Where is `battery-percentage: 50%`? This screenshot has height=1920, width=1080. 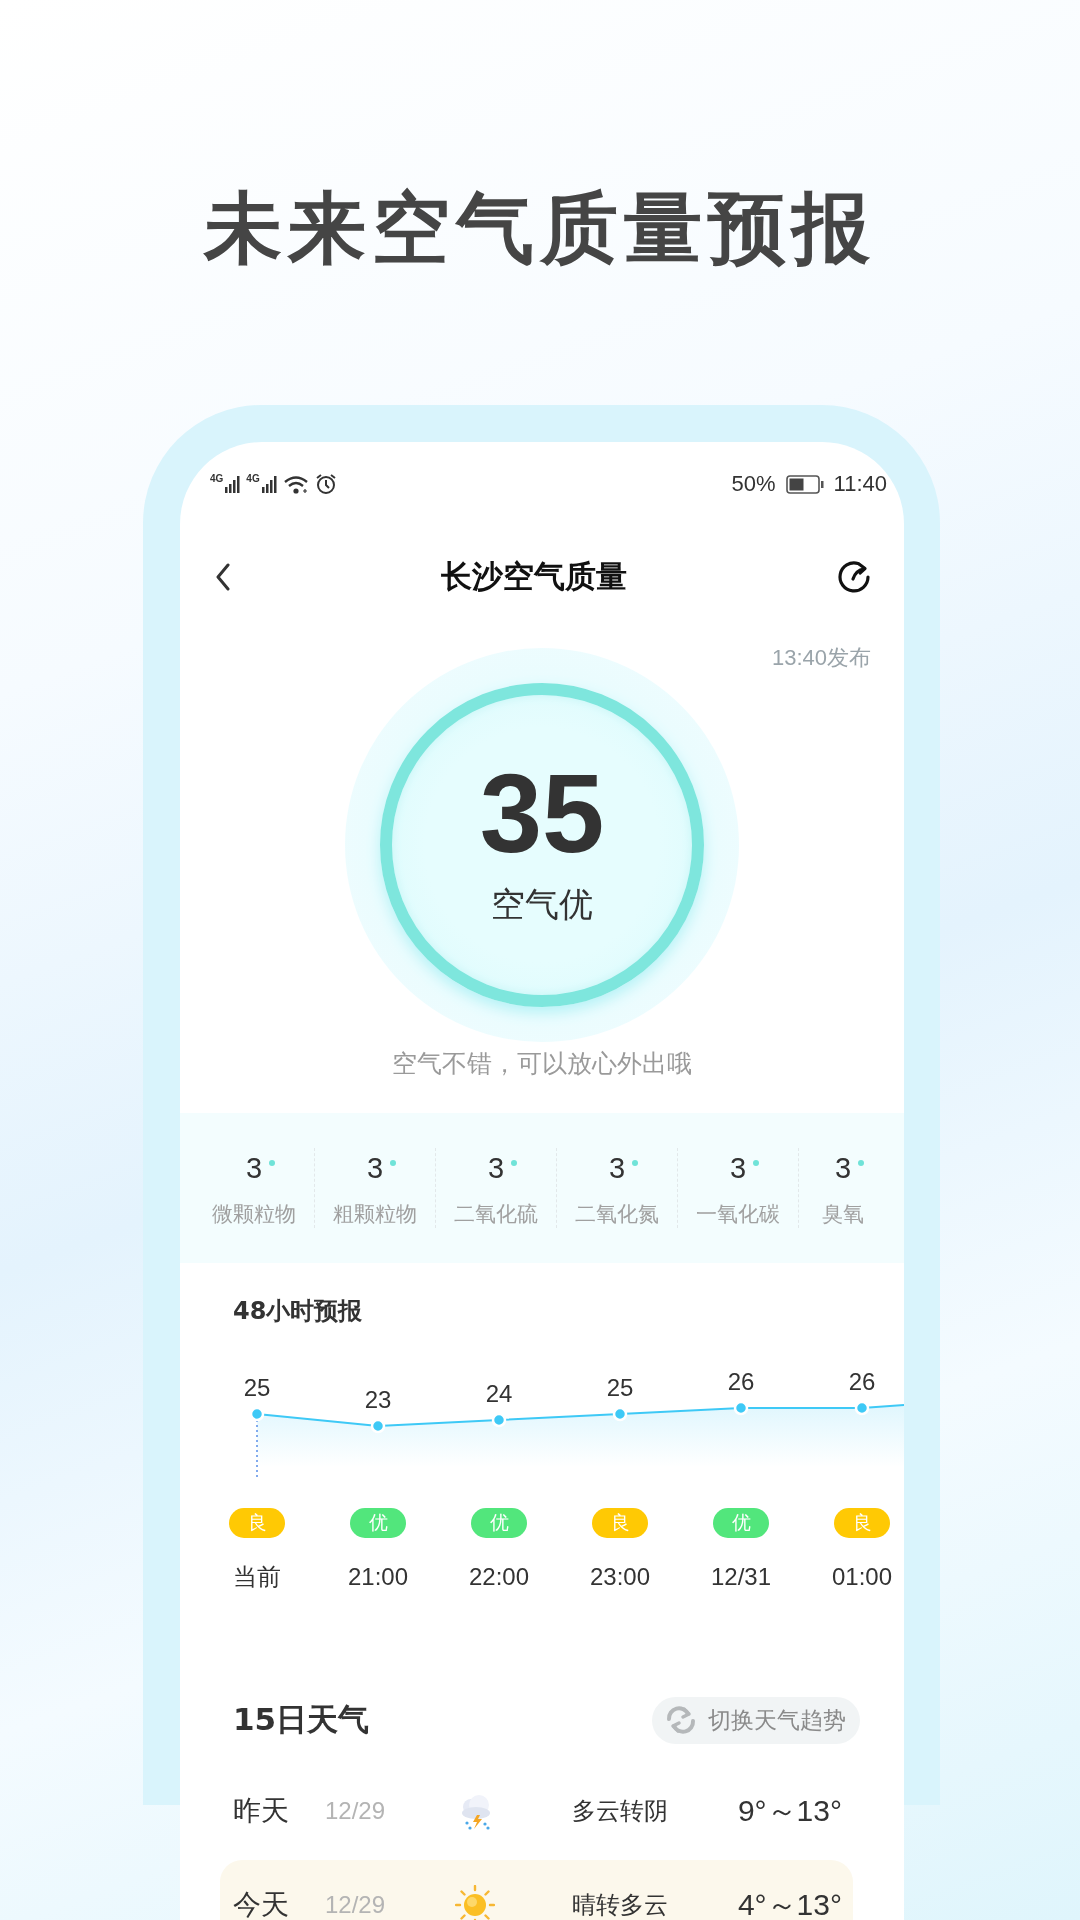
battery-percentage: 50% is located at coordinates (753, 484).